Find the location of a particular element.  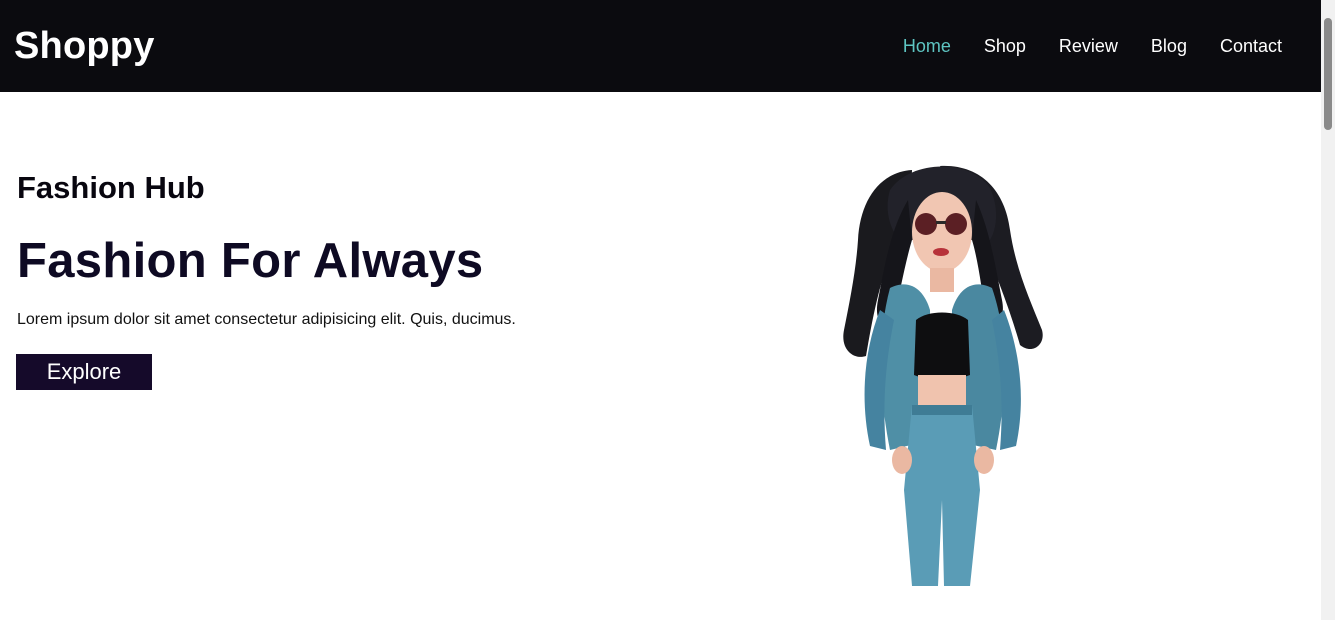

hero-subtitle: Fashion Hub is located at coordinates (111, 187).